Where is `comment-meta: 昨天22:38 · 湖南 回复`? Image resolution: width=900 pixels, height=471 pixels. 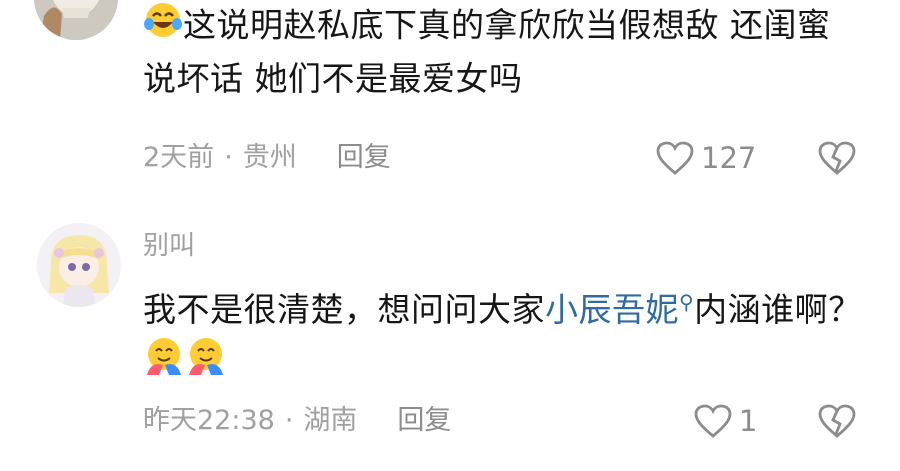
comment-meta: 昨天22:38 · 湖南 回复 is located at coordinates (297, 421).